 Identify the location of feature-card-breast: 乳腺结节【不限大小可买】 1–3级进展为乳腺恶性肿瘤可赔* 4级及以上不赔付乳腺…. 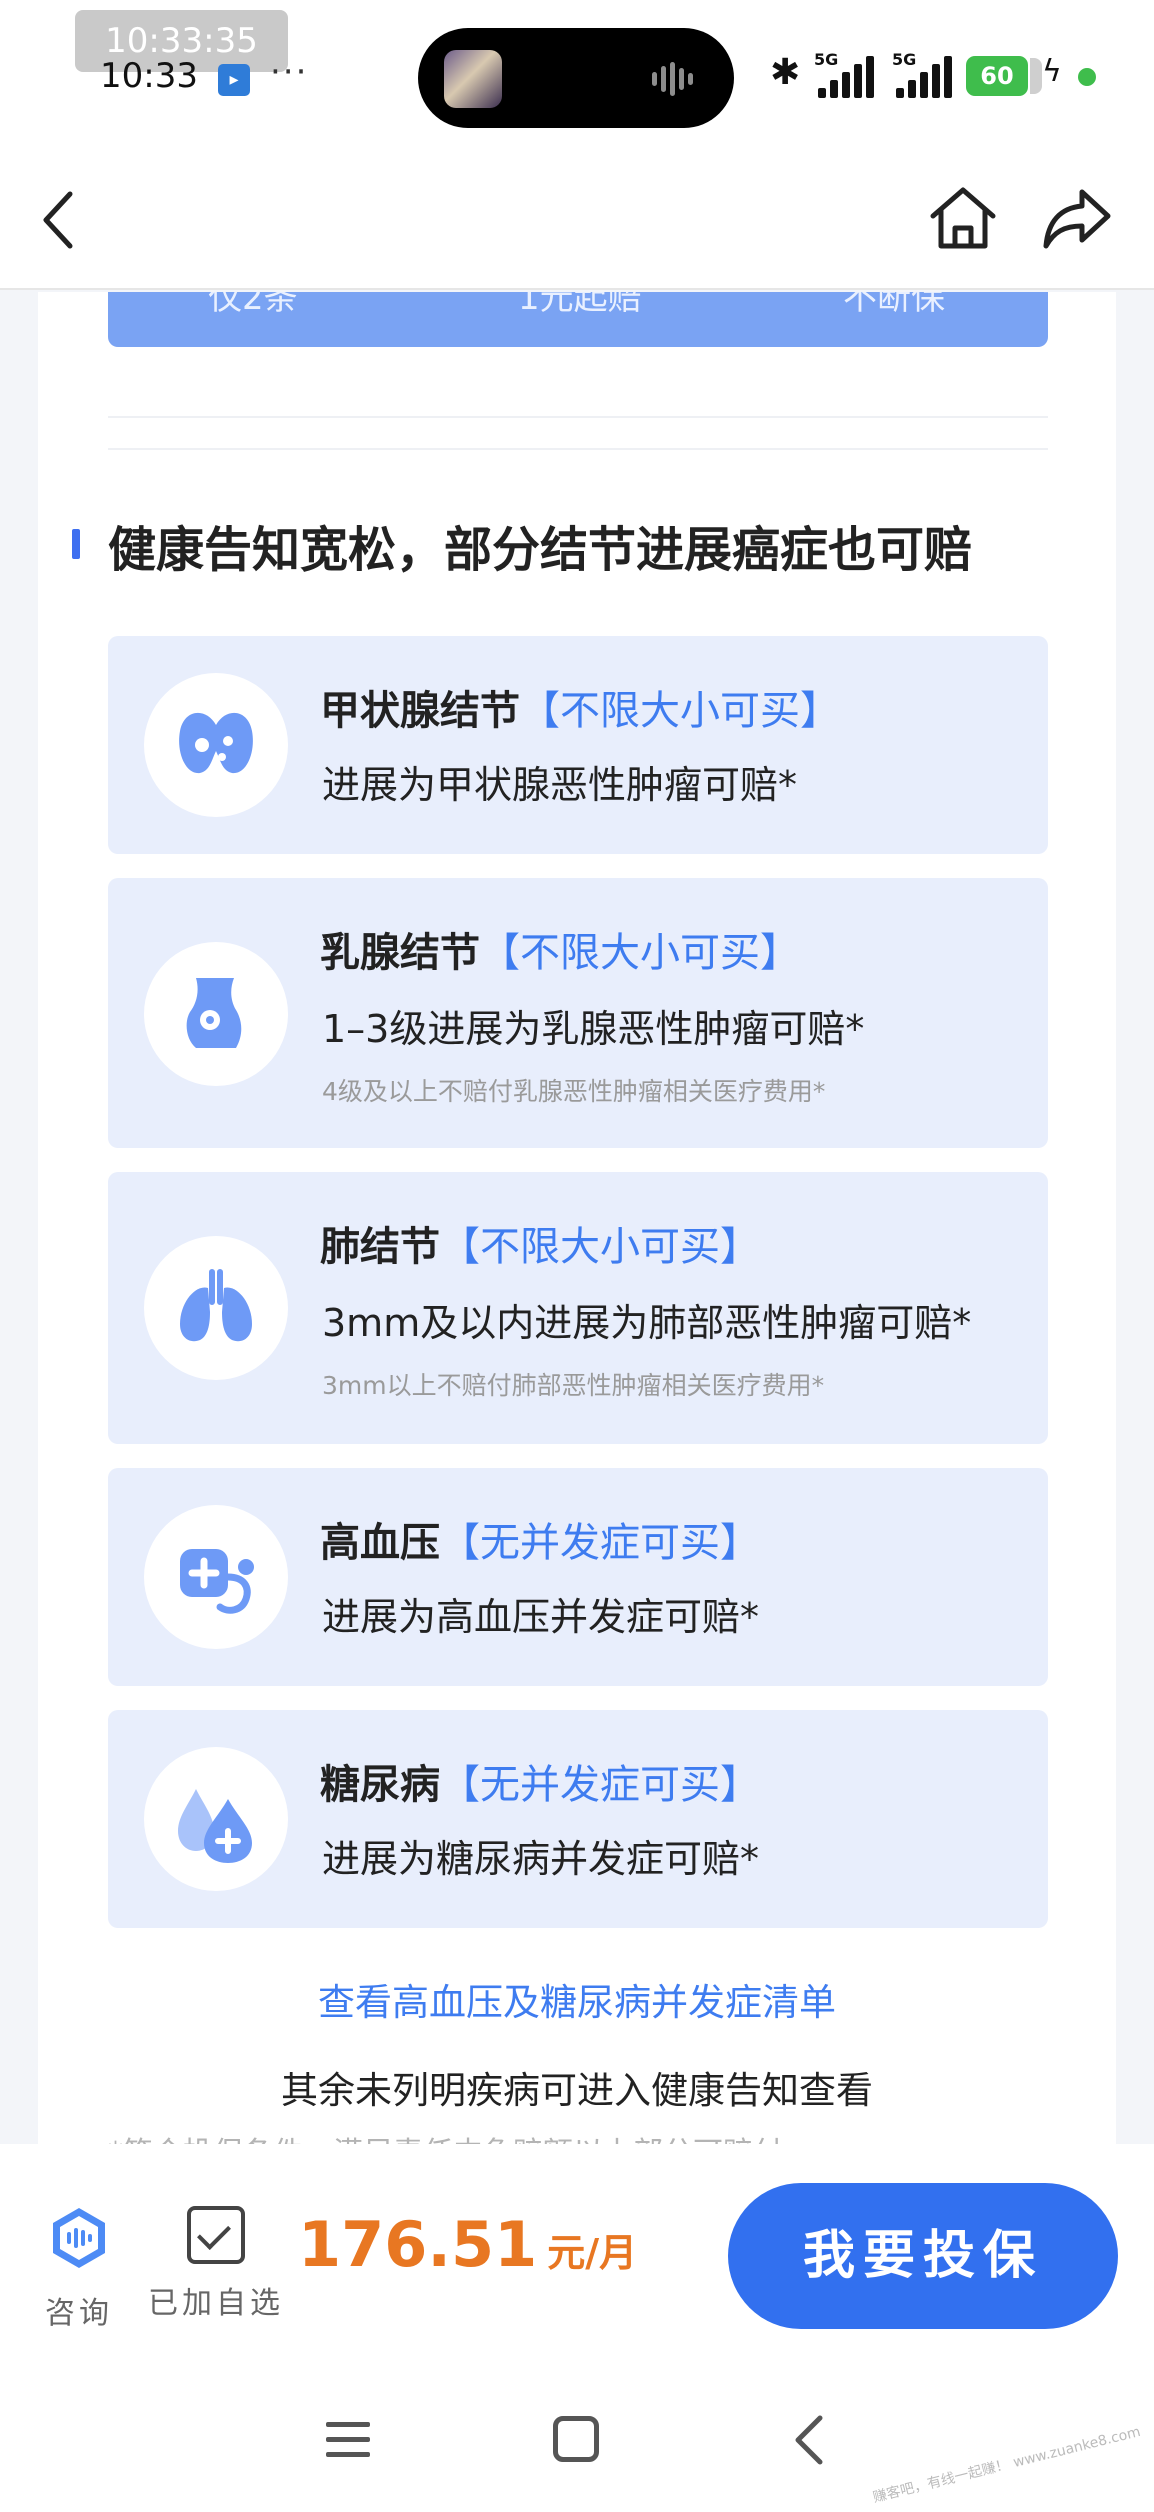
(578, 1013).